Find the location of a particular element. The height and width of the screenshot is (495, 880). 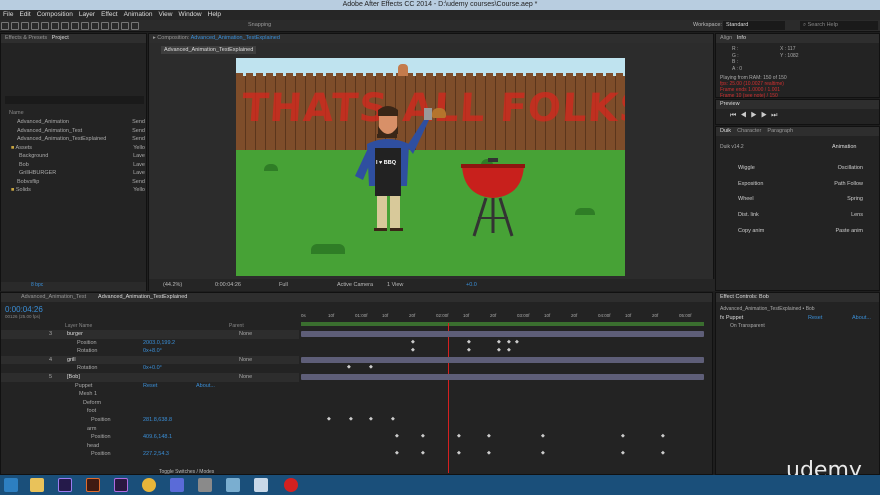

play-icon: ▶ is located at coordinates (756, 115).